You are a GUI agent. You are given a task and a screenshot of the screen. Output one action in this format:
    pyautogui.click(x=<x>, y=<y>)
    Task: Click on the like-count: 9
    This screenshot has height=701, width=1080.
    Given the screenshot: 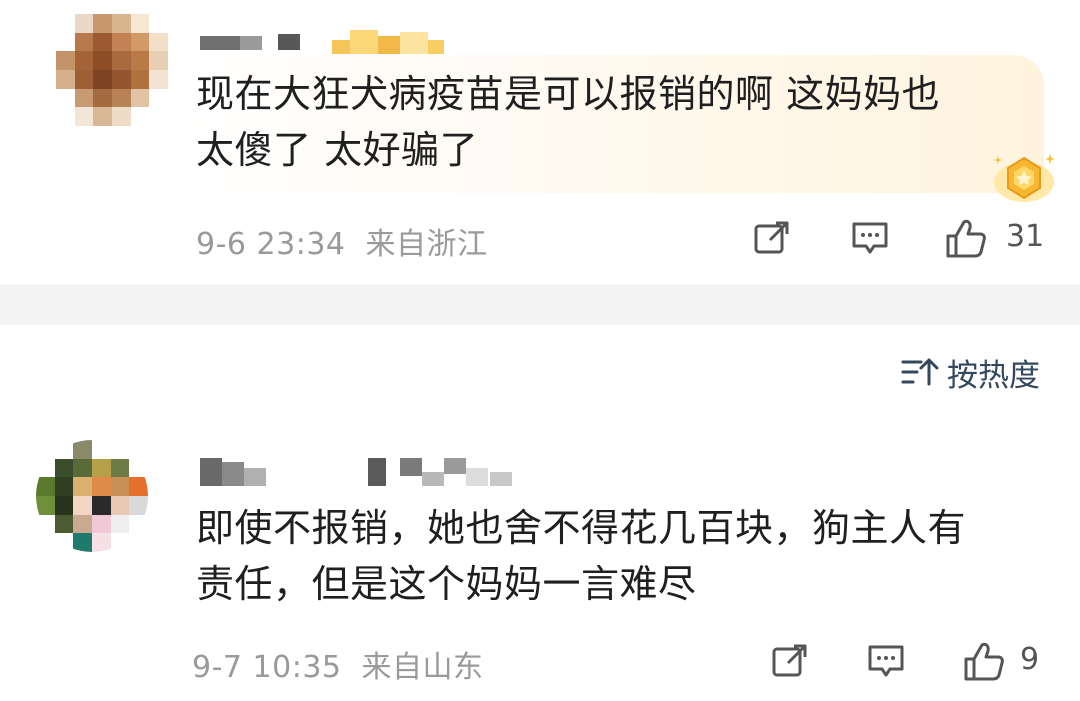 What is the action you would take?
    pyautogui.click(x=1030, y=659)
    